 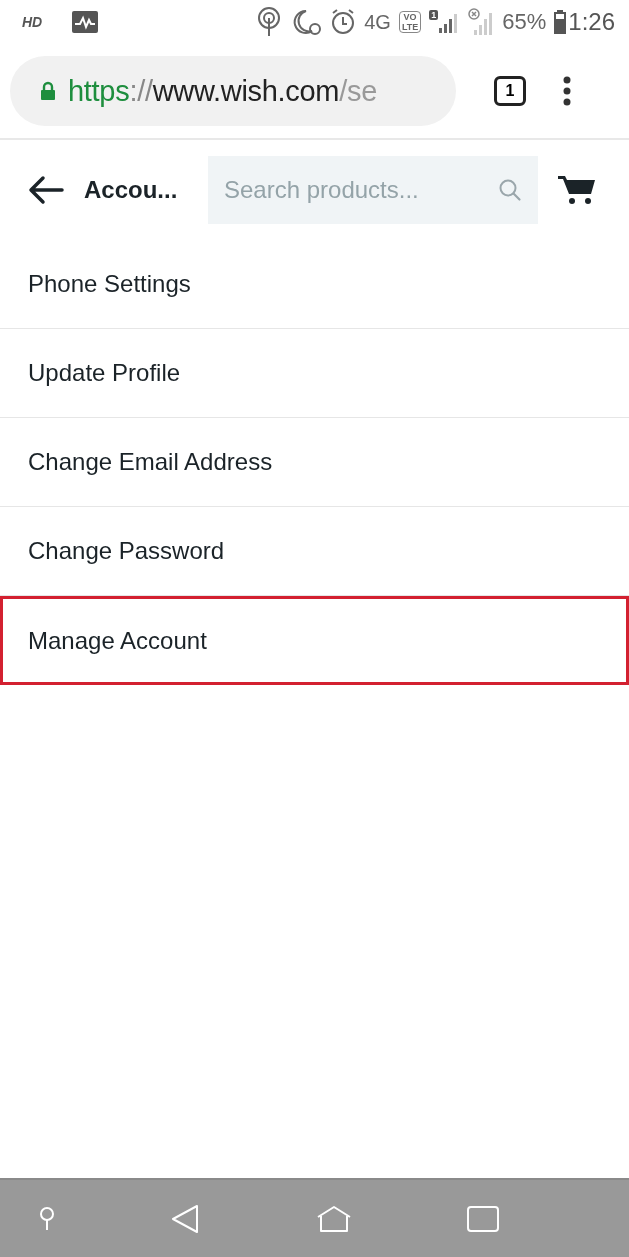 I want to click on menu-item: Update Profile, so click(x=314, y=373).